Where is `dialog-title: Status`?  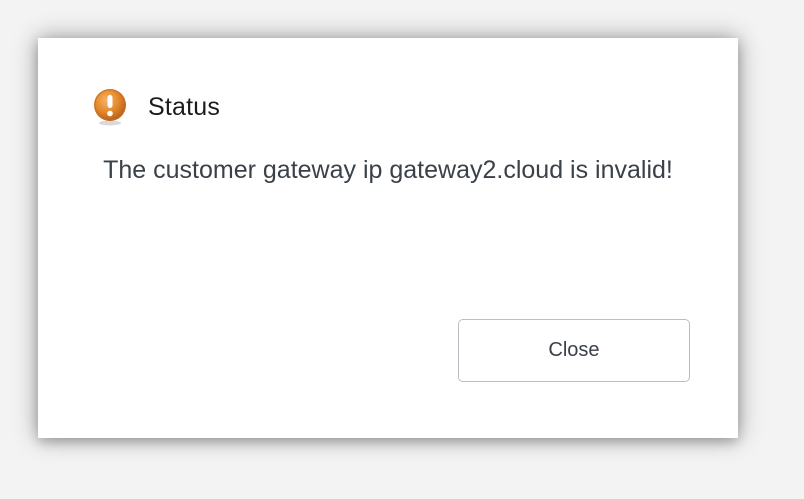 dialog-title: Status is located at coordinates (184, 106).